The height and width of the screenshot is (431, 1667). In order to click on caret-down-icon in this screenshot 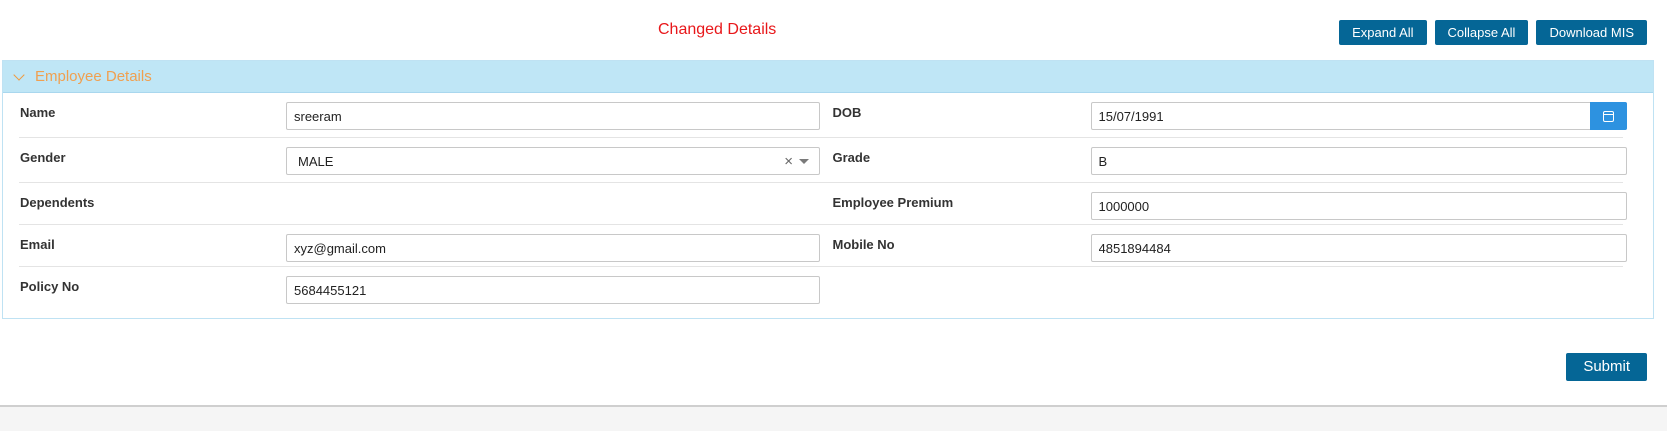, I will do `click(804, 161)`.